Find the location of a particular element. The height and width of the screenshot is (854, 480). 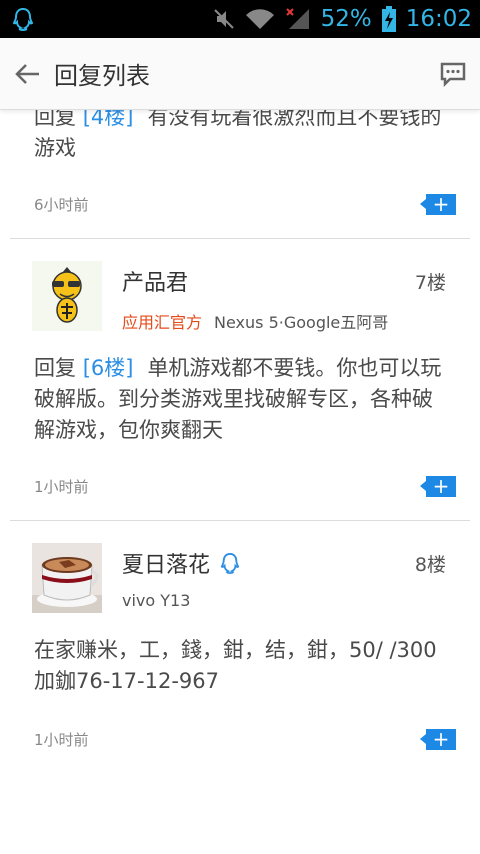

floor-number: 8楼 is located at coordinates (430, 564).